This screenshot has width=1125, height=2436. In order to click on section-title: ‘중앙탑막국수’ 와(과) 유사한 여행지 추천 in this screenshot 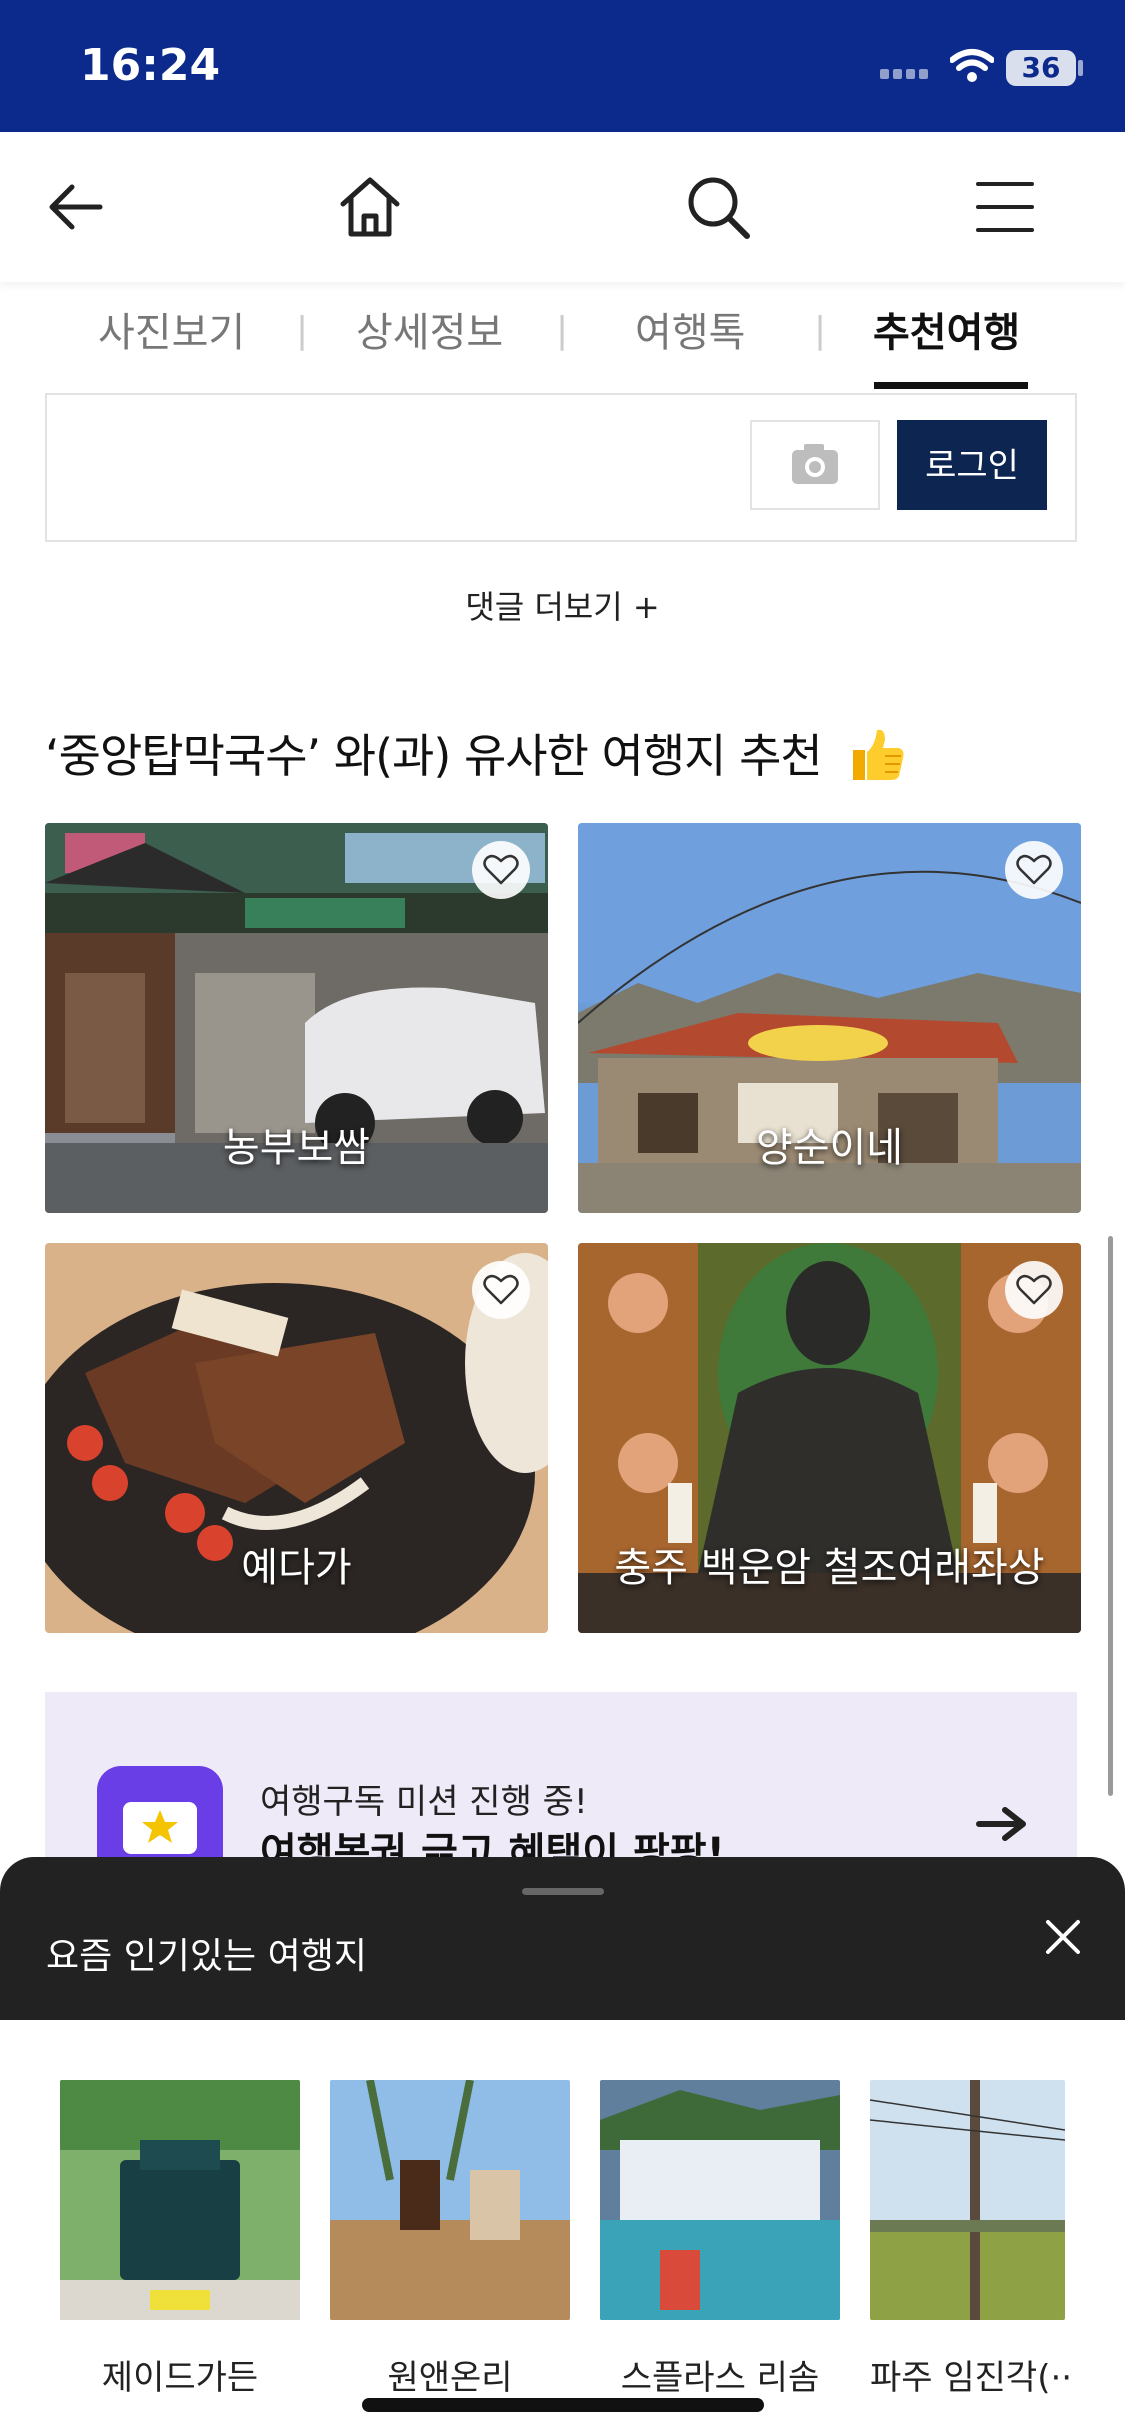, I will do `click(477, 753)`.